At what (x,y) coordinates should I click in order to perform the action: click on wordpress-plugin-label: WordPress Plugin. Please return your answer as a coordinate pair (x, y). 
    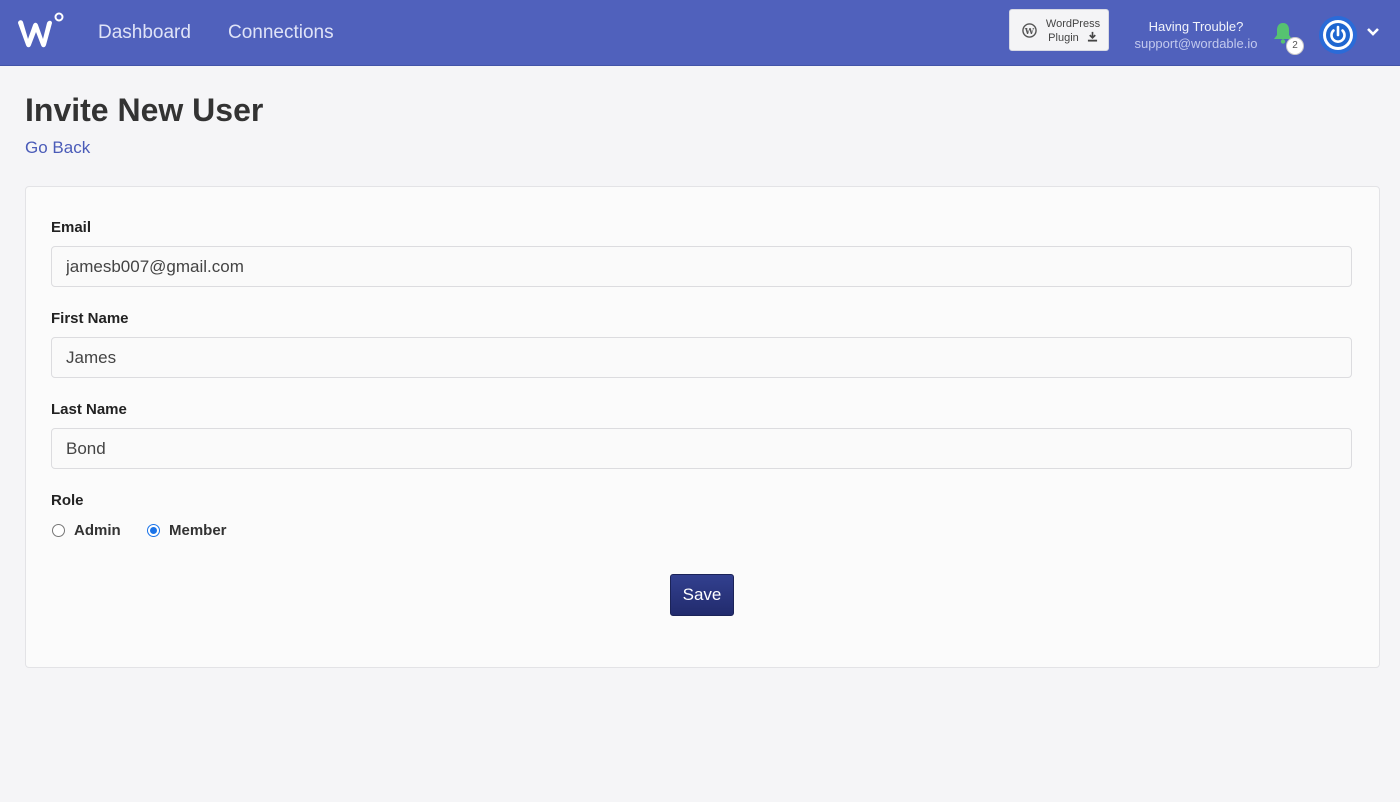
    Looking at the image, I should click on (1073, 31).